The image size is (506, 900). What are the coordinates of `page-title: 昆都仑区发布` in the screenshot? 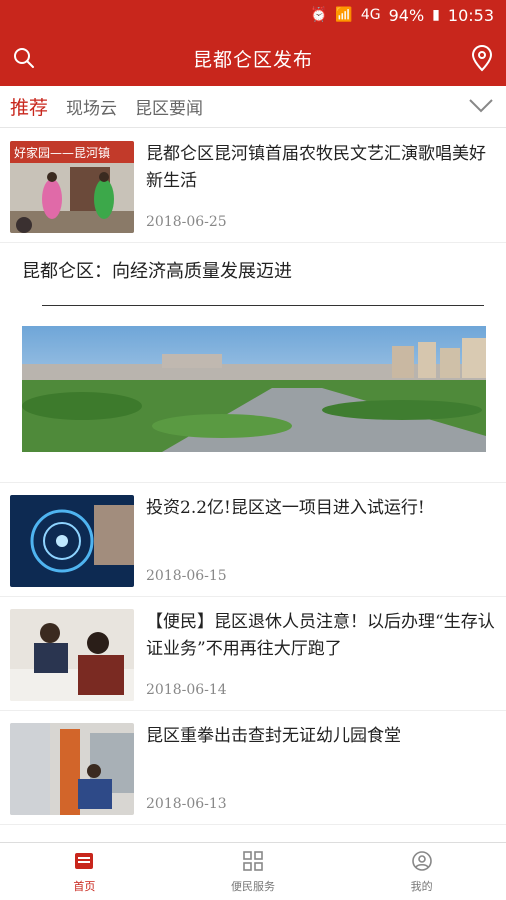 It's located at (252, 59).